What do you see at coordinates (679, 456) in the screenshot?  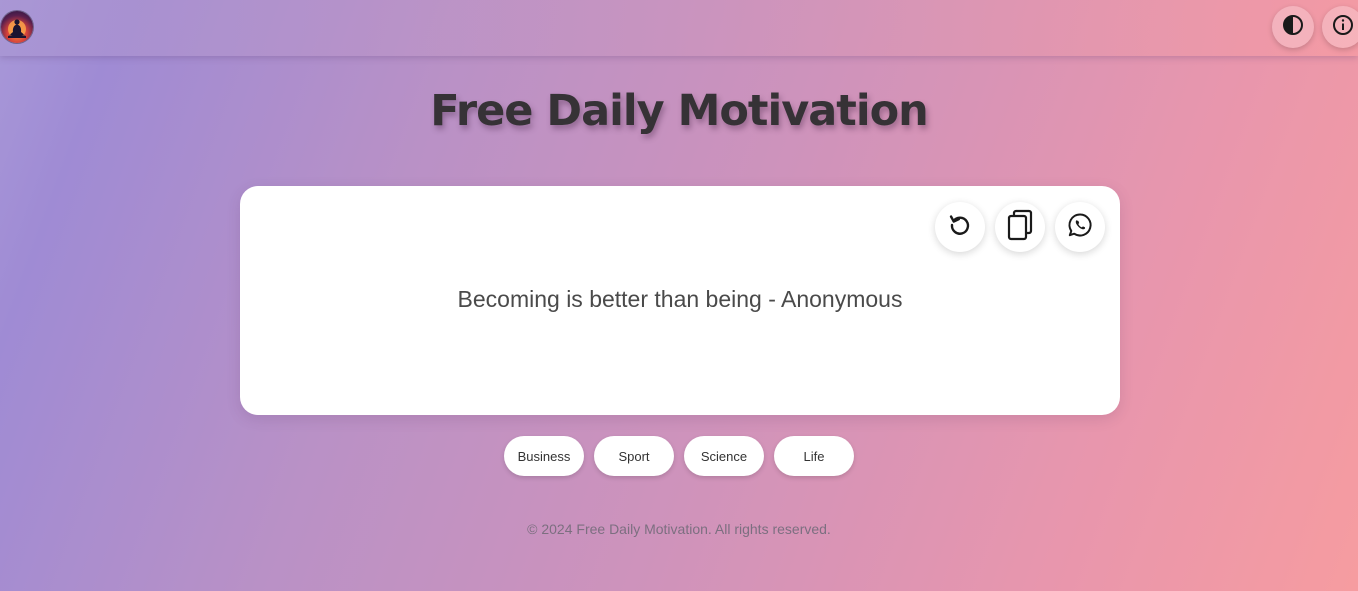 I see `category-list: Business Sport Science Life` at bounding box center [679, 456].